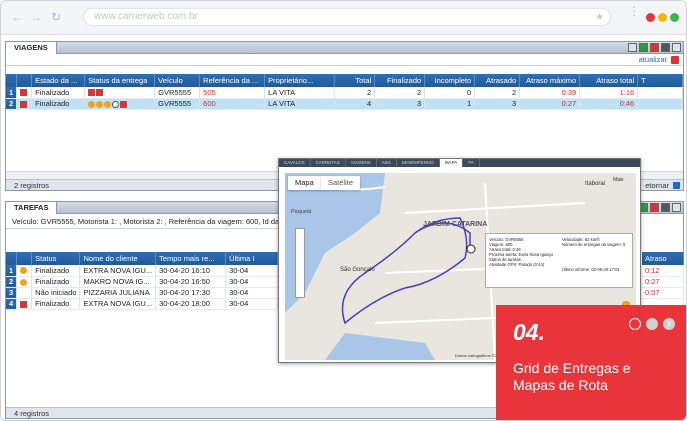 This screenshot has width=687, height=421. I want to click on browser-menu-icon: ⋮, so click(634, 11).